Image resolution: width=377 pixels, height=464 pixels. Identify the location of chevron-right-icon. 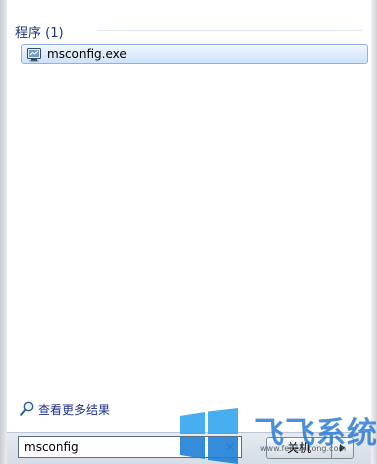
(342, 448).